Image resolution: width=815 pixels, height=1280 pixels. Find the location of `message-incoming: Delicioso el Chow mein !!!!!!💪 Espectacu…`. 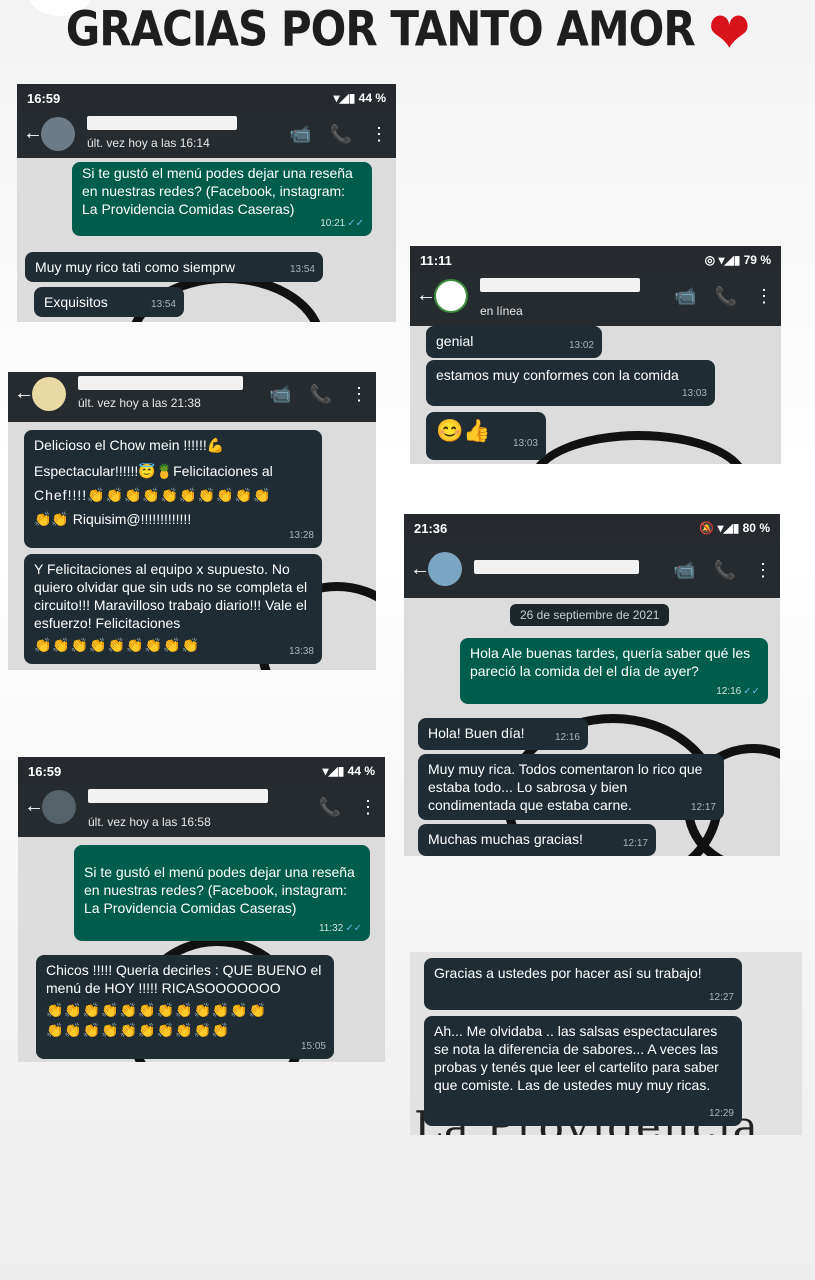

message-incoming: Delicioso el Chow mein !!!!!!💪 Espectacu… is located at coordinates (173, 489).